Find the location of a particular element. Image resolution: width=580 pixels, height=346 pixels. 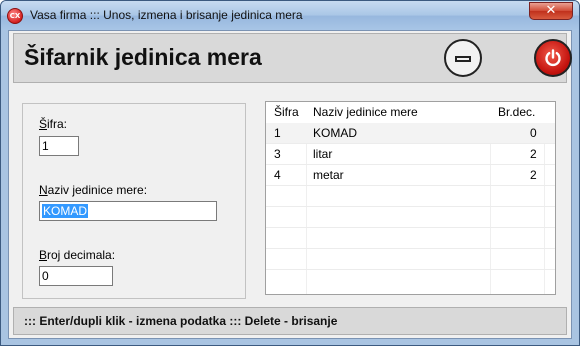

naziv-label: Naziv jedinice mere: is located at coordinates (93, 190).